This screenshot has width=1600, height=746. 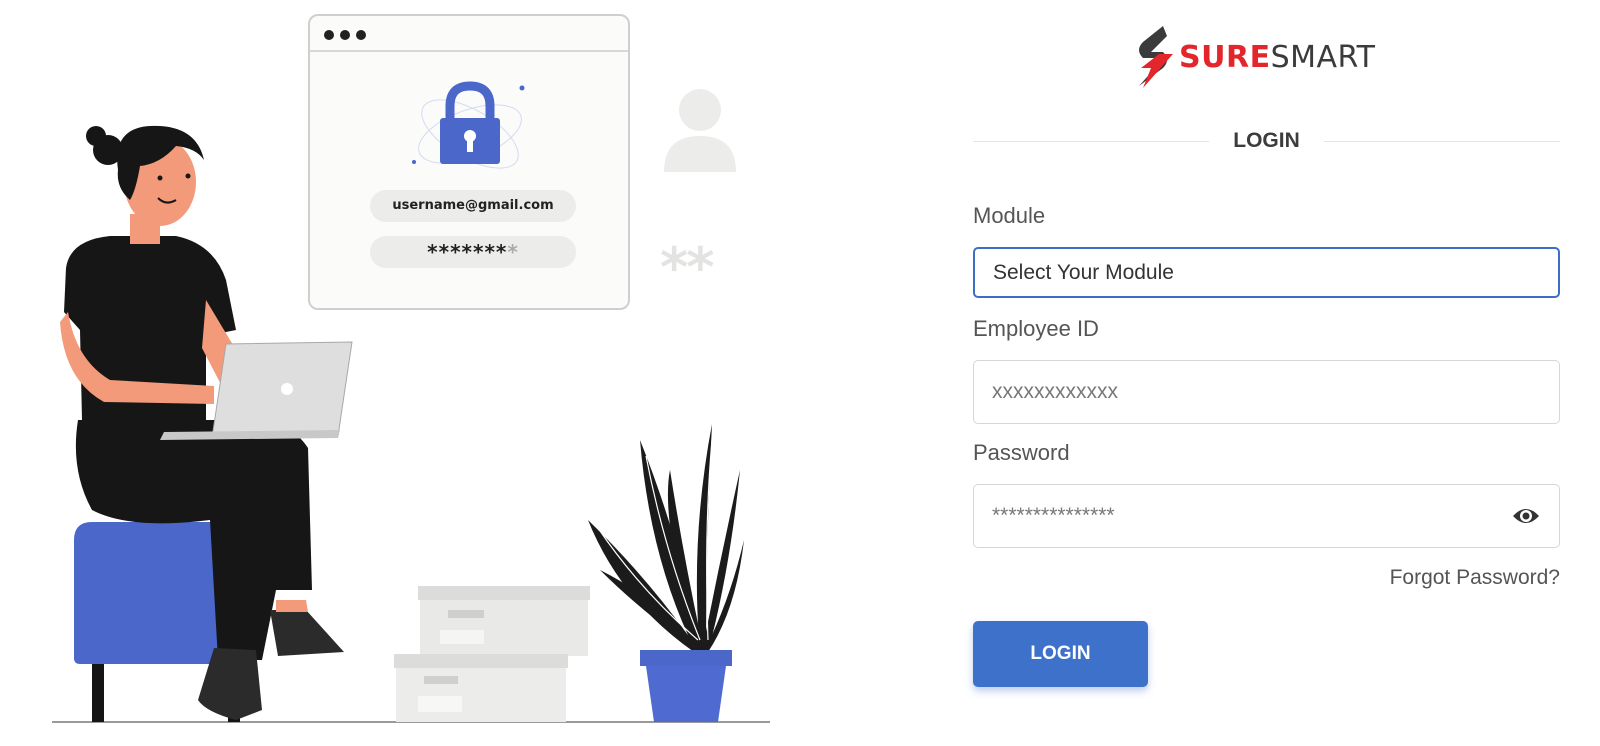 I want to click on suresmart-logo: SURE SMART, so click(x=1268, y=57).